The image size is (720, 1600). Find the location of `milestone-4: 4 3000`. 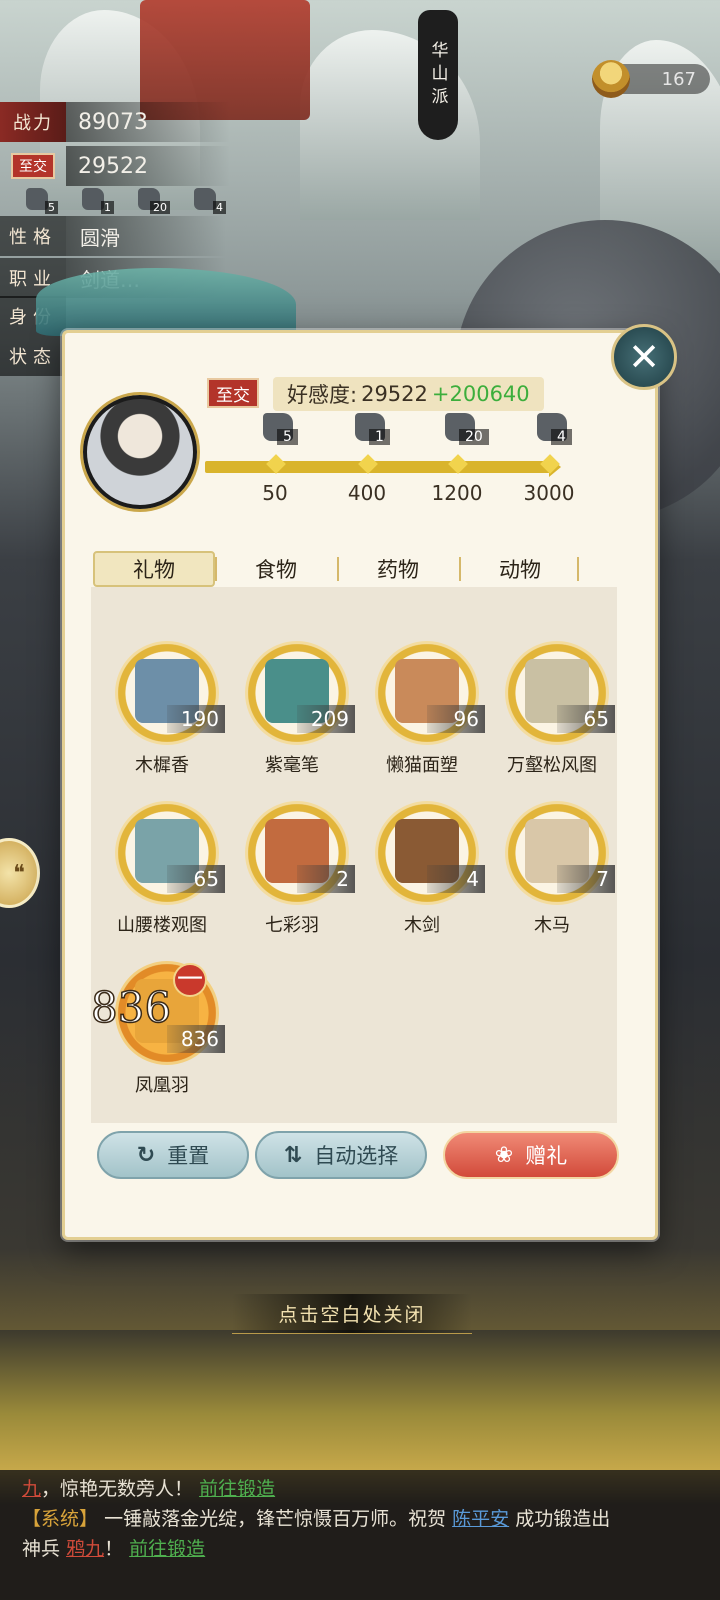

milestone-4: 4 3000 is located at coordinates (549, 459).